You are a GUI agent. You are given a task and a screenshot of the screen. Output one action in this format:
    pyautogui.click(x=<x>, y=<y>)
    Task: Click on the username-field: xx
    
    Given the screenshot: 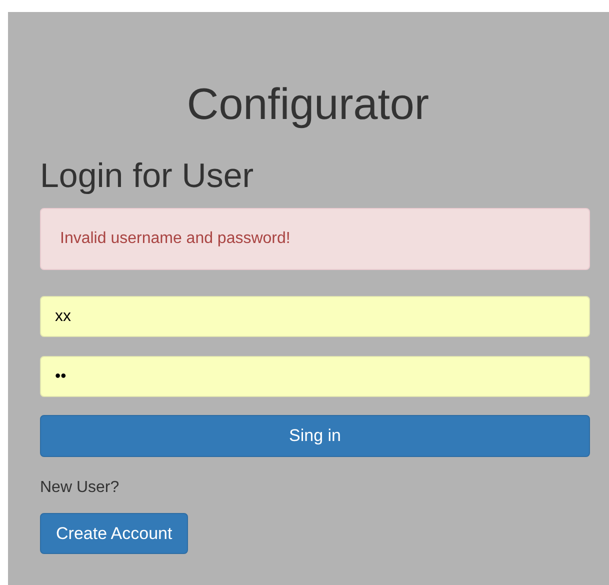 What is the action you would take?
    pyautogui.click(x=315, y=316)
    